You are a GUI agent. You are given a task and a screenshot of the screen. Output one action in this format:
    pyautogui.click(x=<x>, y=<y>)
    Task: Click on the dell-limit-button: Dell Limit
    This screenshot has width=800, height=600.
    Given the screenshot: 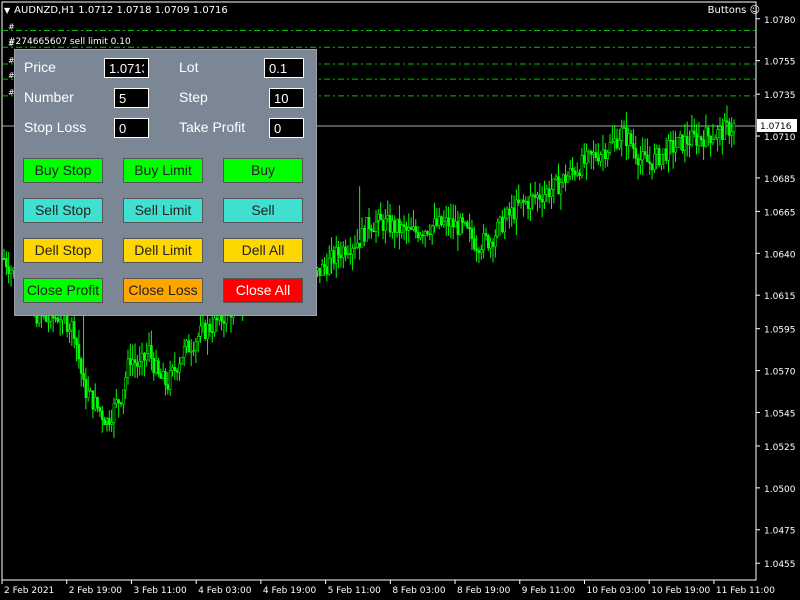 What is the action you would take?
    pyautogui.click(x=163, y=250)
    